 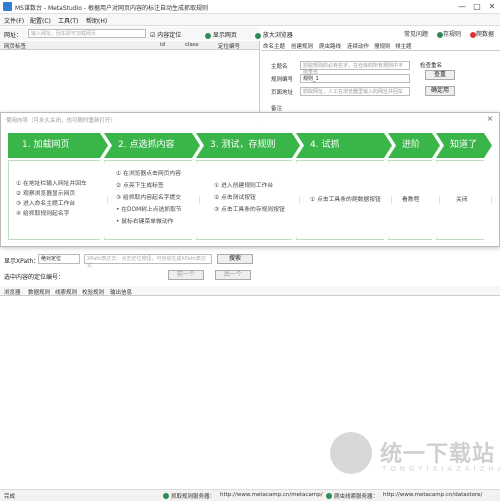 What do you see at coordinates (344, 145) in the screenshot?
I see `step-trial-crawl: 4. 试抓` at bounding box center [344, 145].